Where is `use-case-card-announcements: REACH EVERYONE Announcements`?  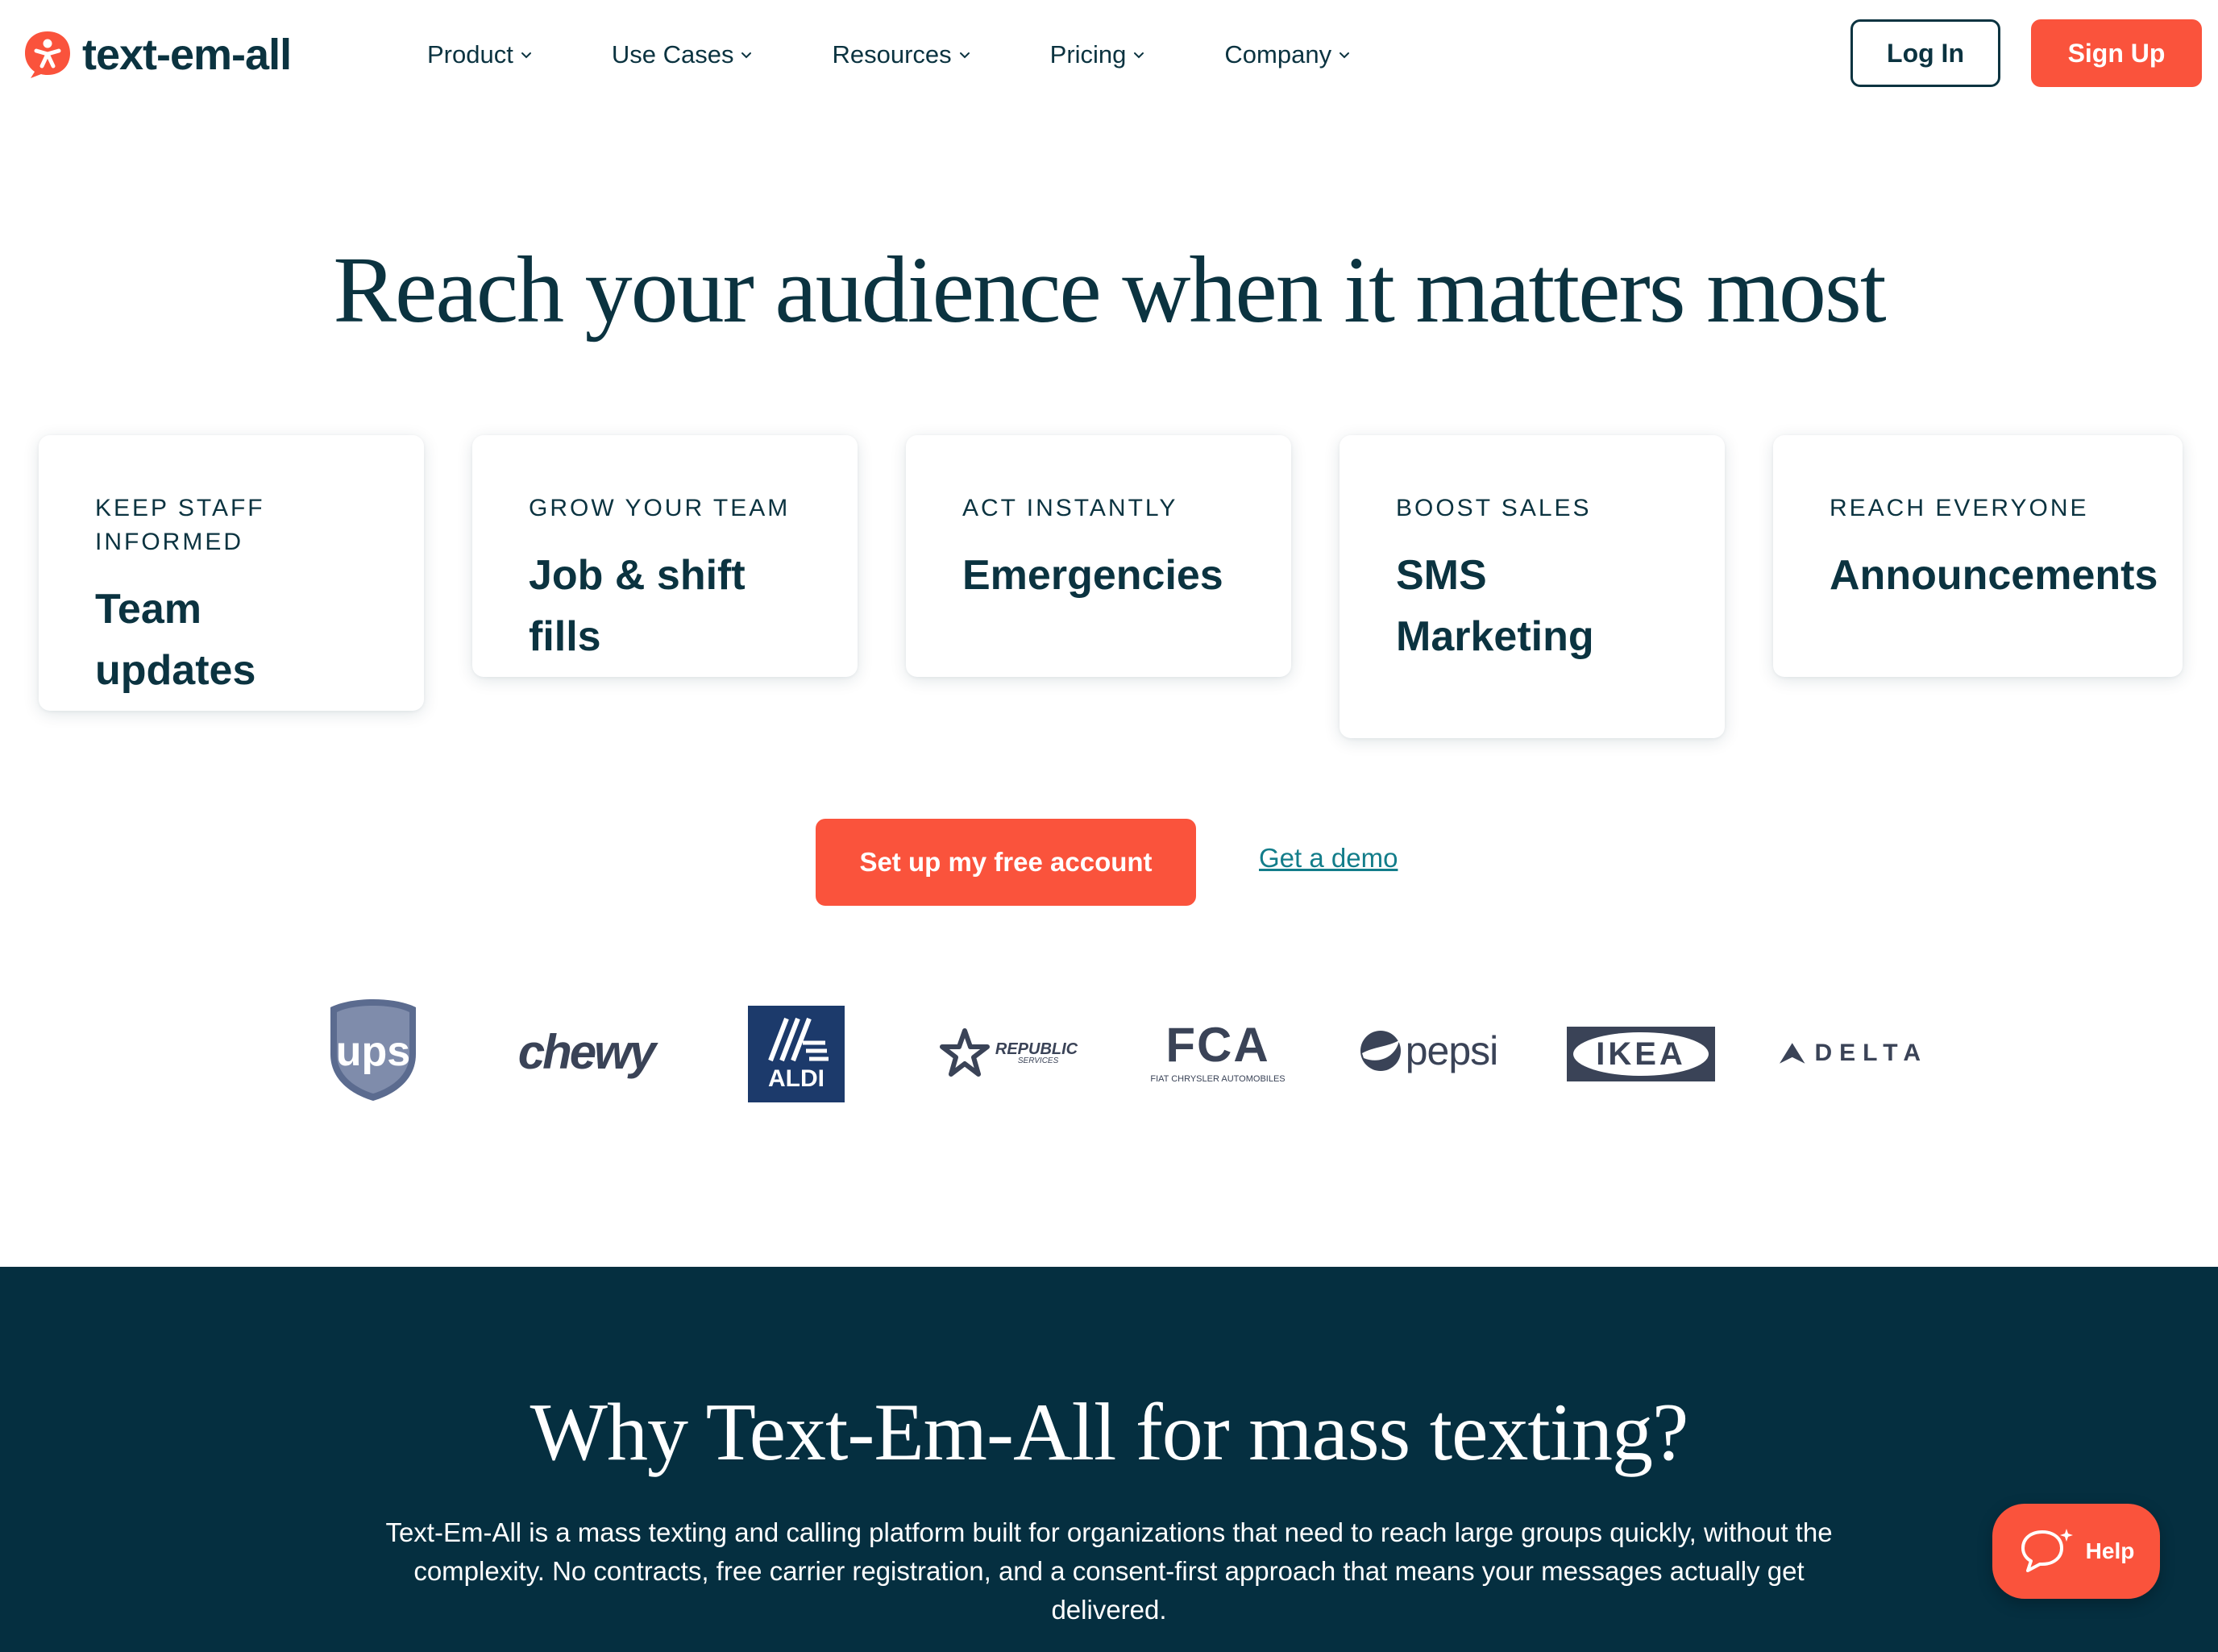
use-case-card-announcements: REACH EVERYONE Announcements is located at coordinates (1978, 556).